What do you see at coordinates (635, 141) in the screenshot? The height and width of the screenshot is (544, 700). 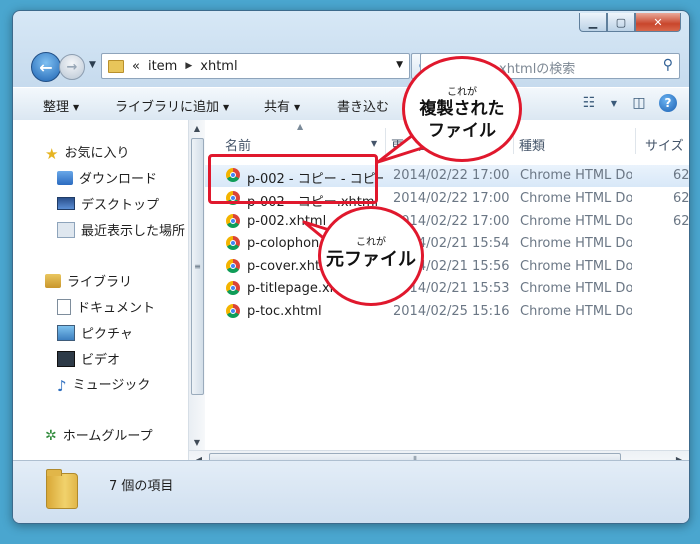 I see `column-divider` at bounding box center [635, 141].